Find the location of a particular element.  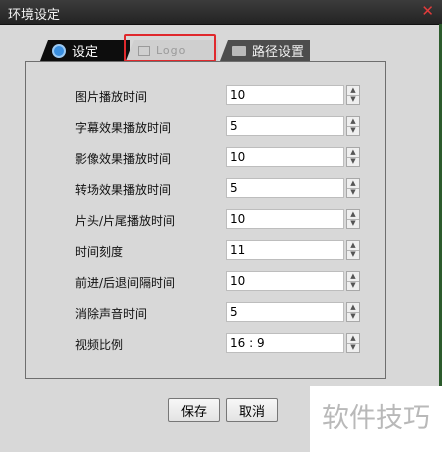

seek-interval-input is located at coordinates (285, 281).